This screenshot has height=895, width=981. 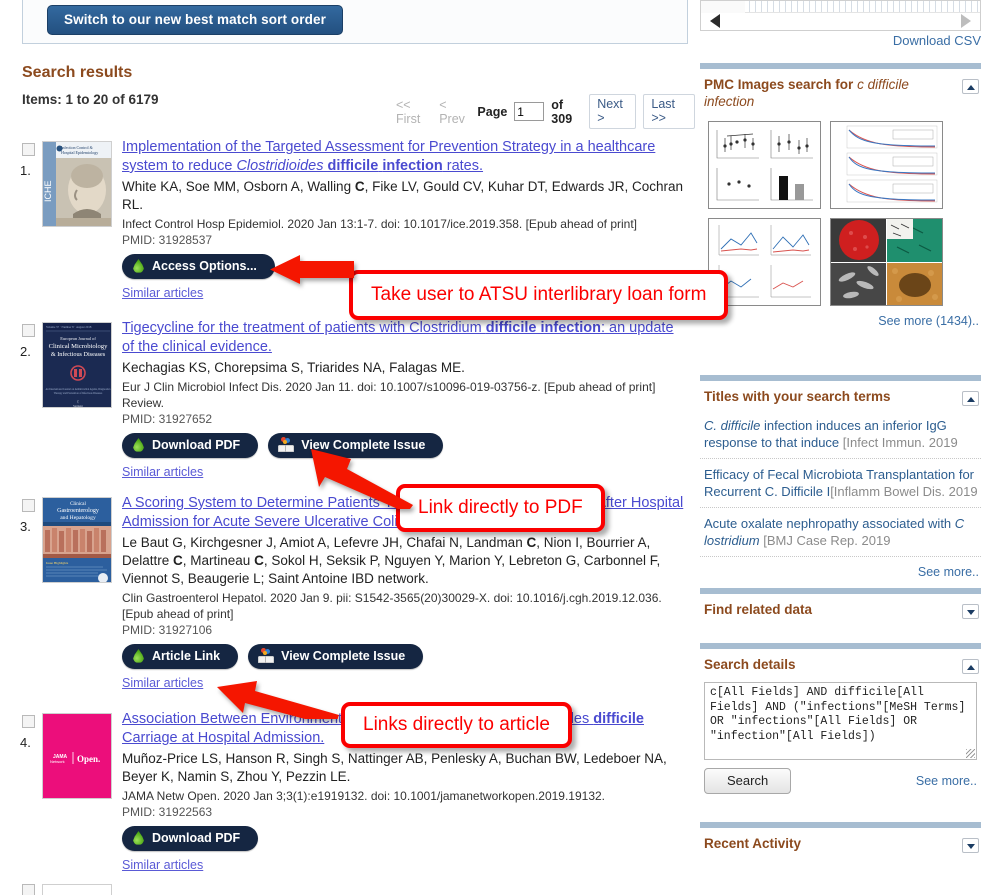 What do you see at coordinates (286, 445) in the screenshot?
I see `book-icon` at bounding box center [286, 445].